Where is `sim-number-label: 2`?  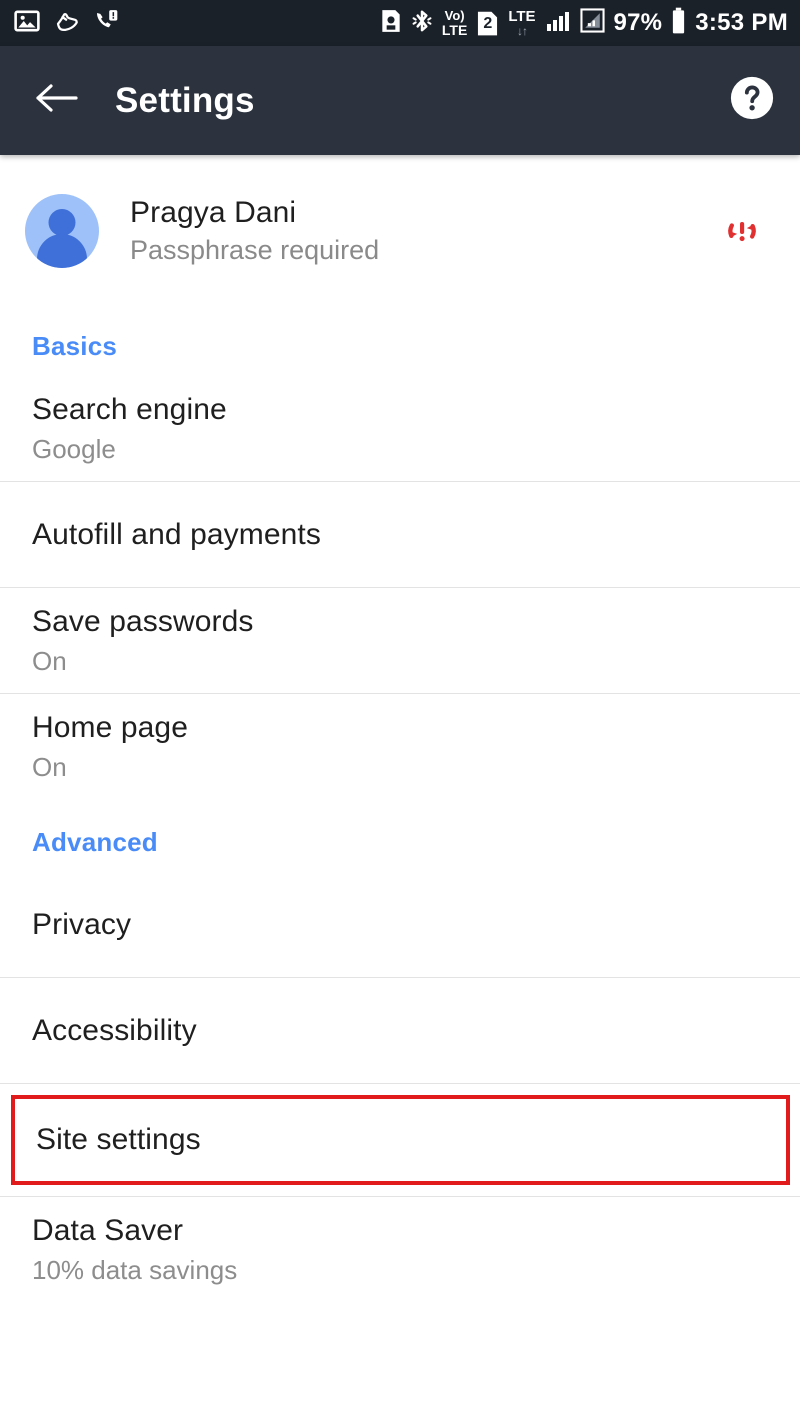 sim-number-label: 2 is located at coordinates (488, 23).